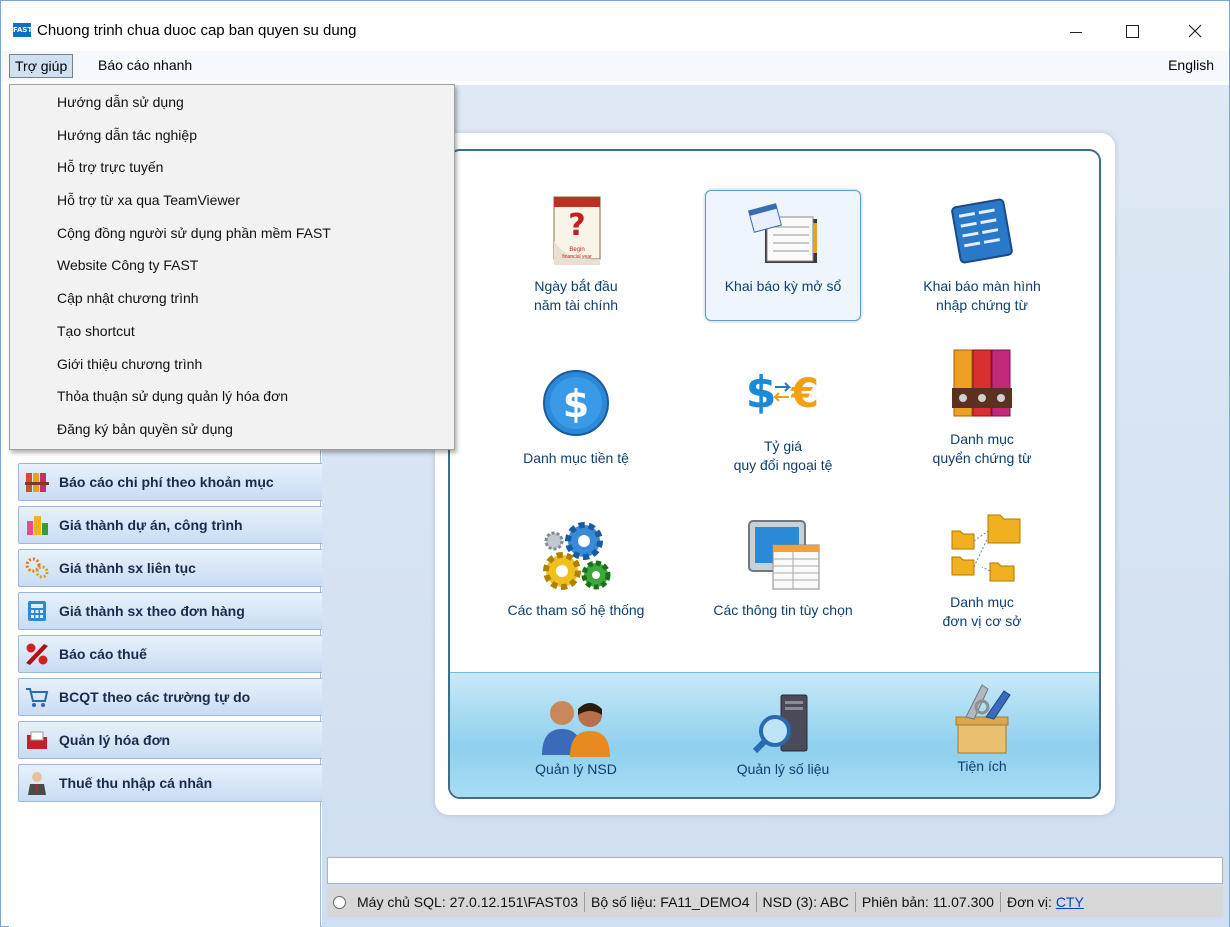  I want to click on tile-label: Danh mục đơn vị cơ sở, so click(982, 612).